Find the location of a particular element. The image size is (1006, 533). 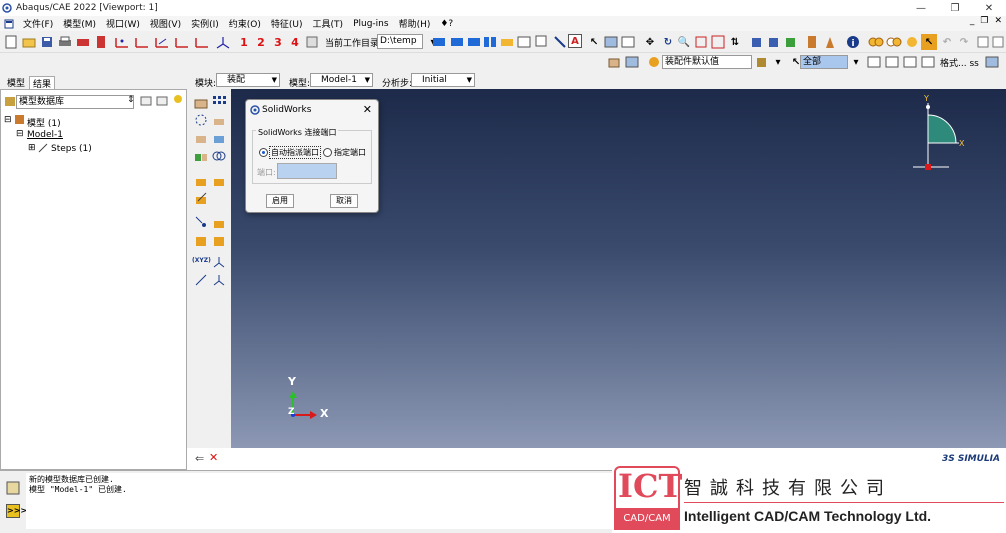

tree-steps: Steps (1) is located at coordinates (71, 149).